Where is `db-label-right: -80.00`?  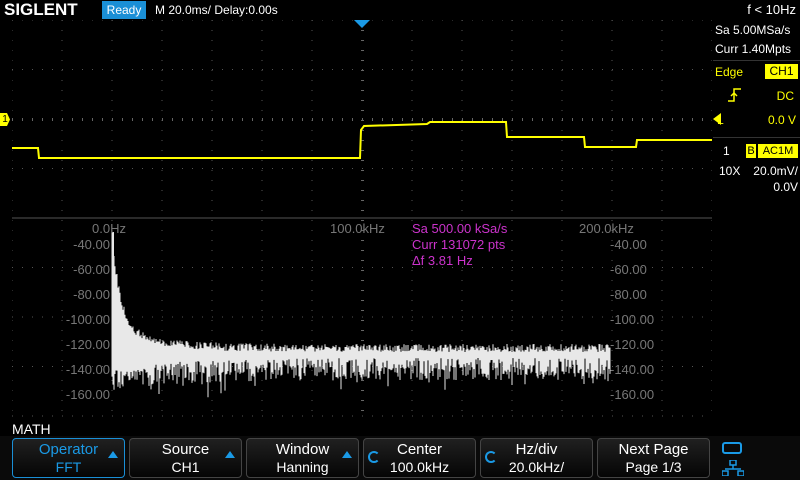 db-label-right: -80.00 is located at coordinates (628, 294).